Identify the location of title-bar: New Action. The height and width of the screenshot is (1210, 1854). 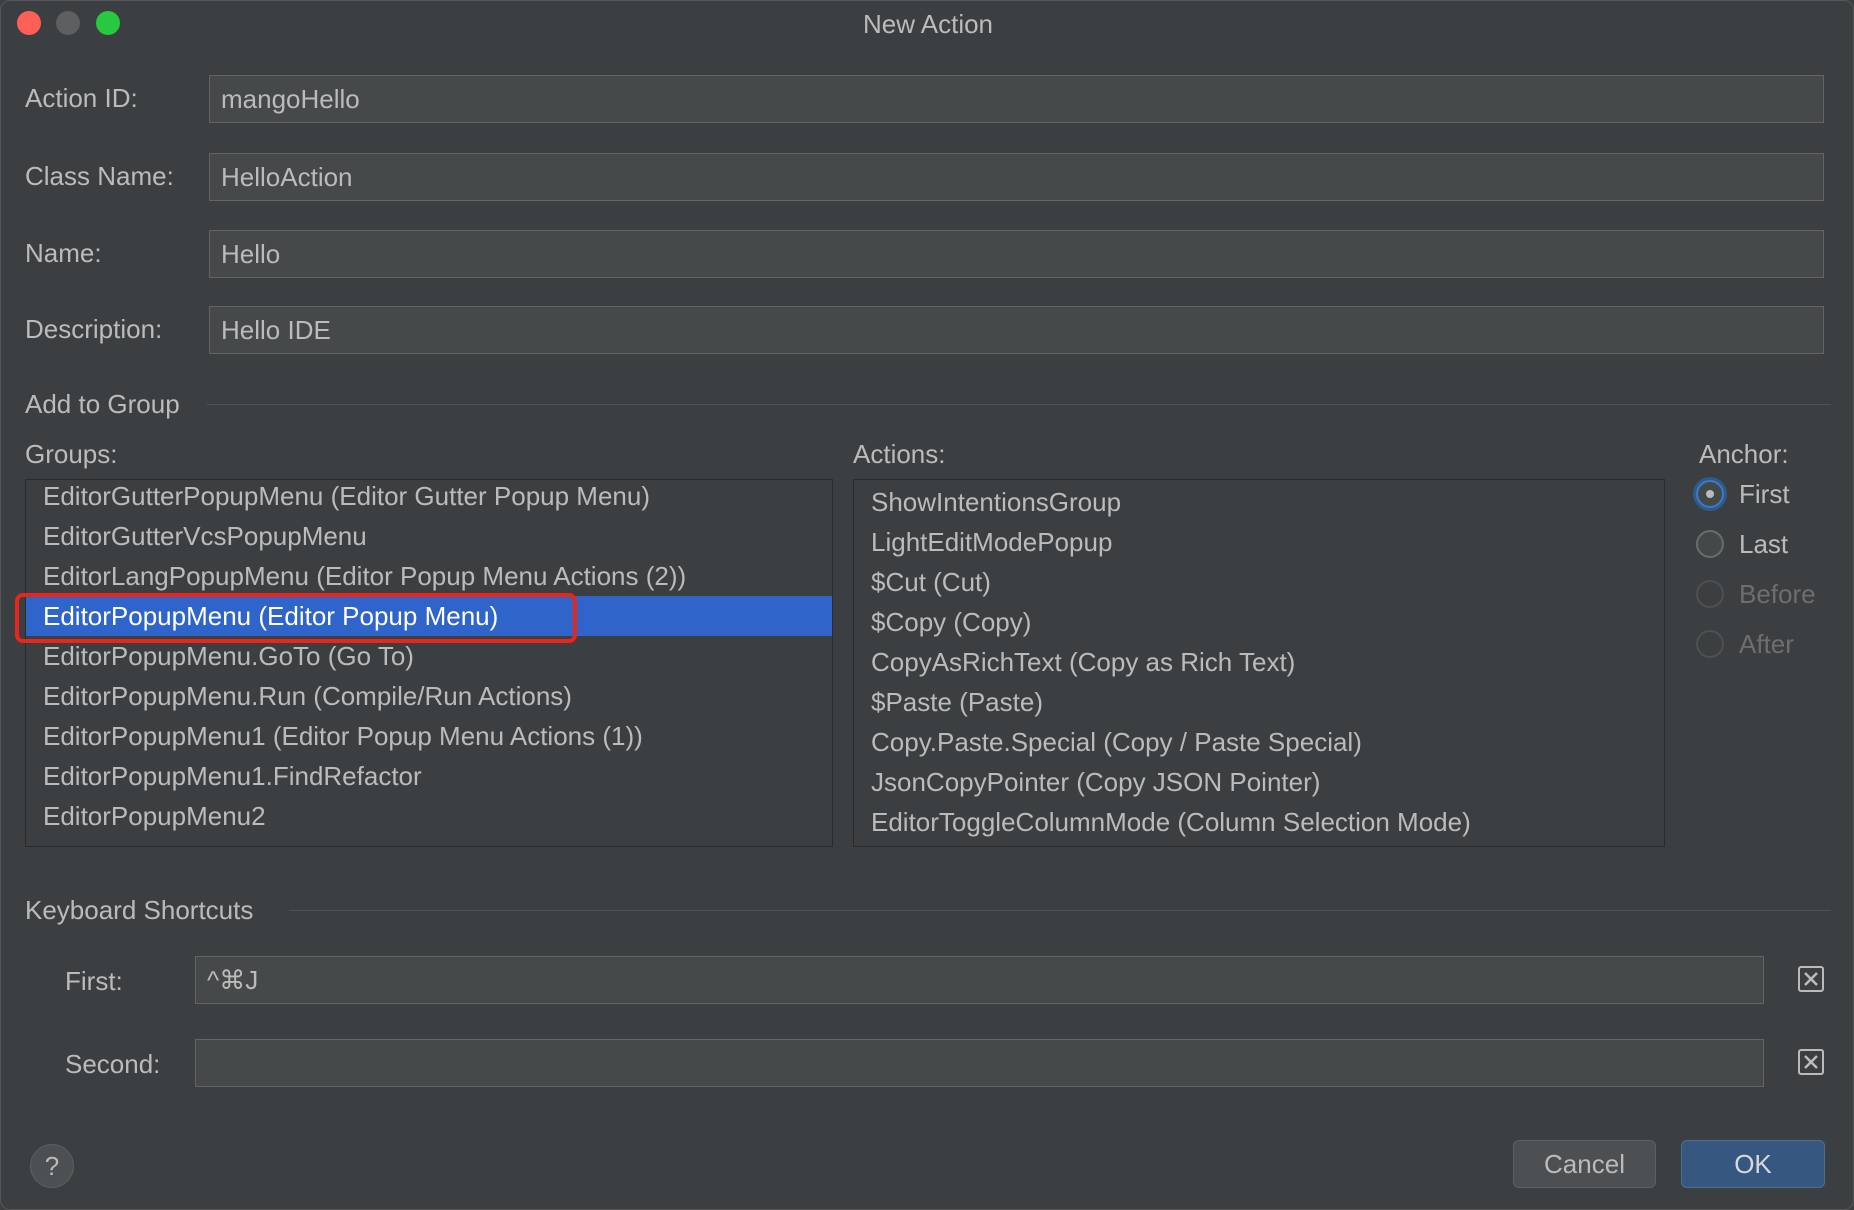
(927, 23).